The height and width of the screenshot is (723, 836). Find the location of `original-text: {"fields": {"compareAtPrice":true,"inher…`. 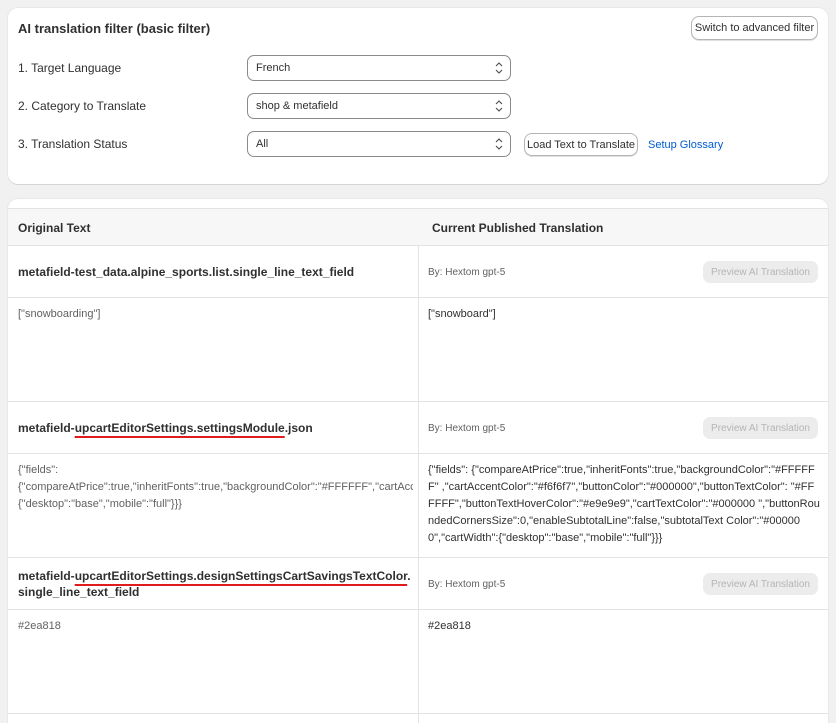

original-text: {"fields": {"compareAtPrice":true,"inher… is located at coordinates (215, 487).